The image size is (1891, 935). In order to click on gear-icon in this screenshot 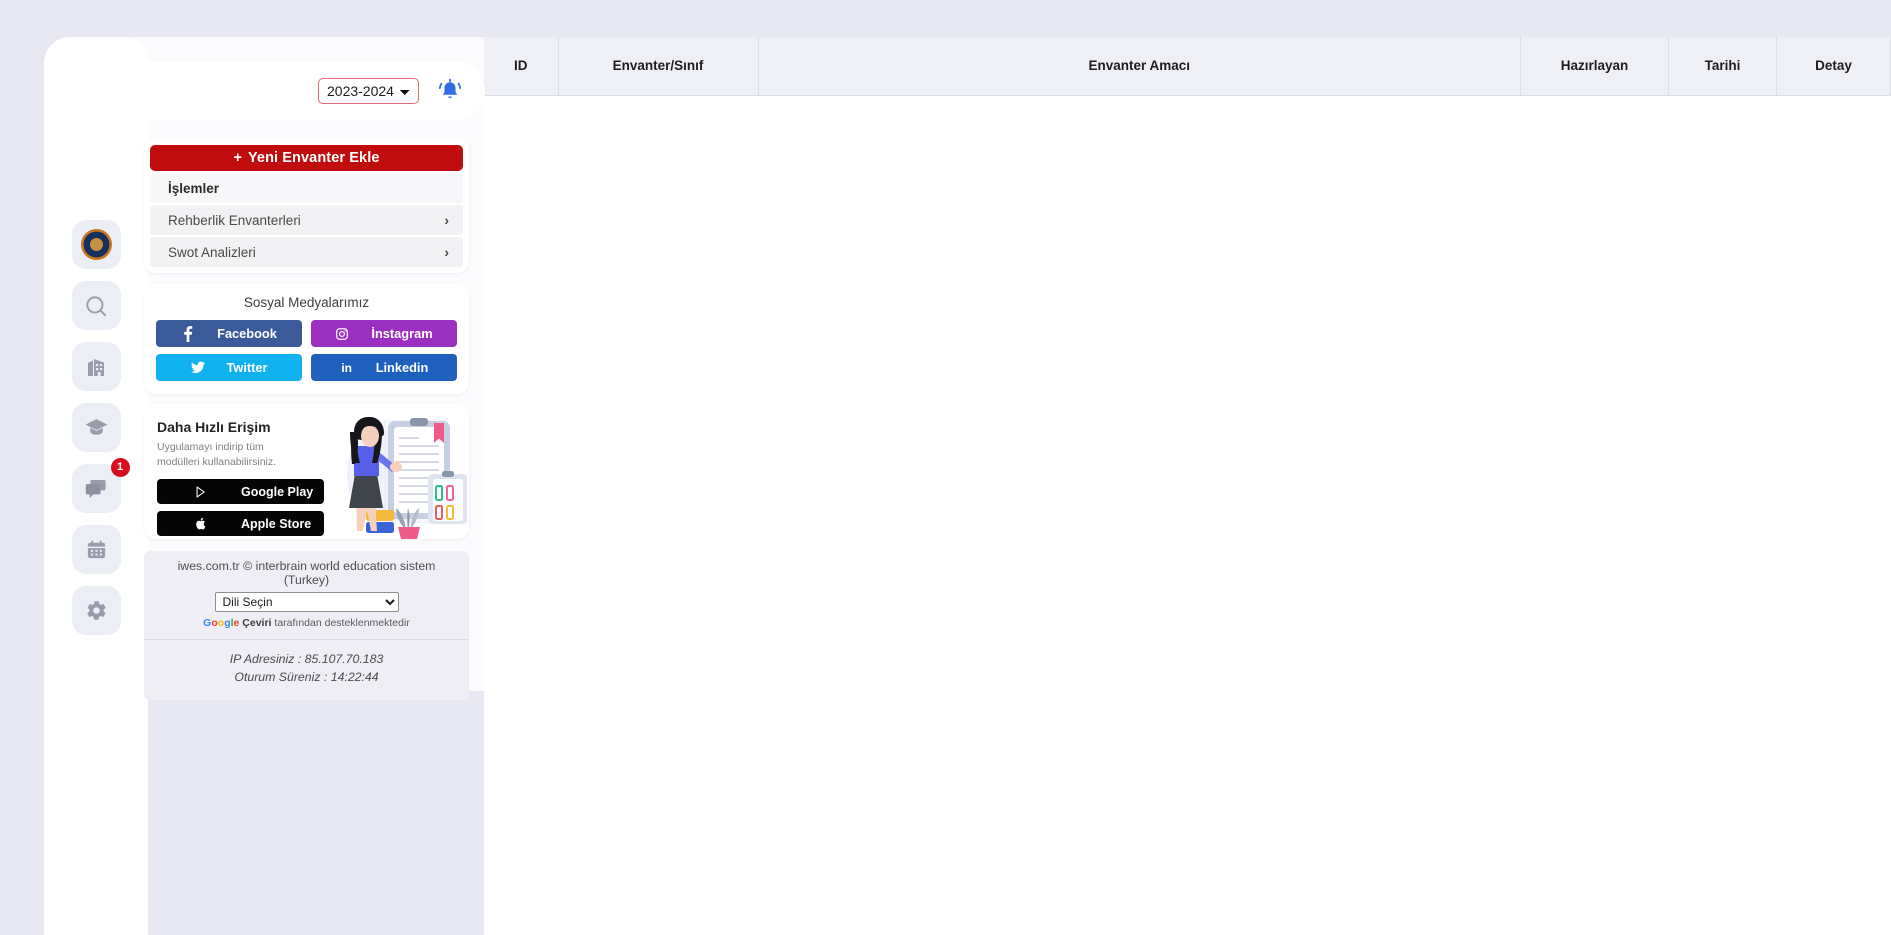, I will do `click(96, 610)`.